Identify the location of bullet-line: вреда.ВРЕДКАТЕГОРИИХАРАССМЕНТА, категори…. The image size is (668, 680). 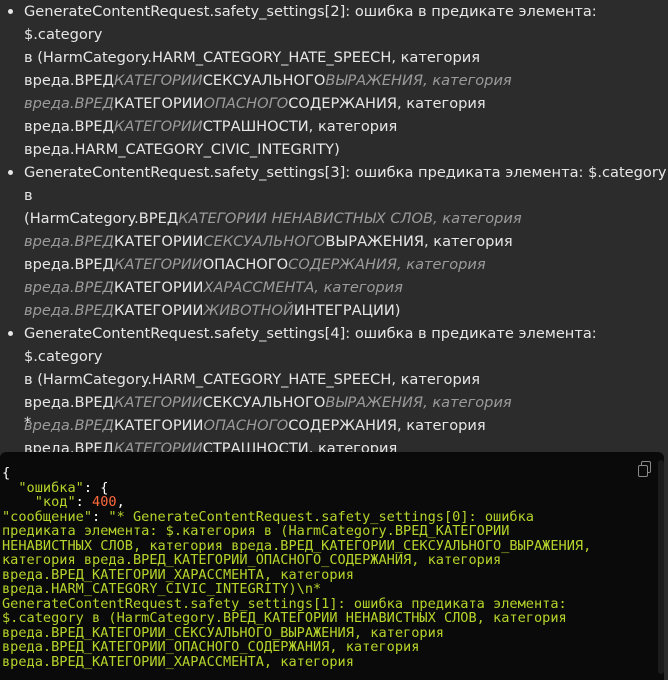
(346, 287).